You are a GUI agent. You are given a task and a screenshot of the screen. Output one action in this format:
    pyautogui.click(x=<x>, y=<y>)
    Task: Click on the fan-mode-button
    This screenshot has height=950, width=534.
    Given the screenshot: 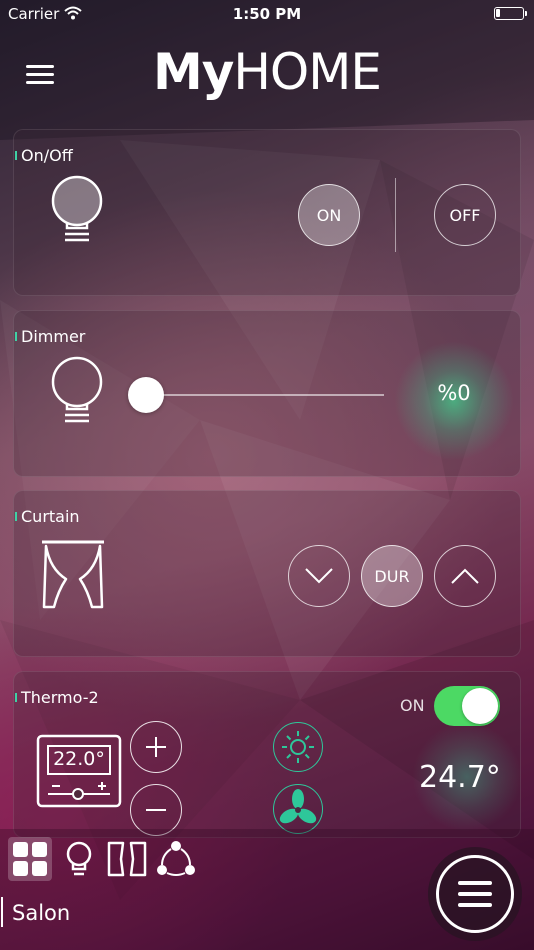 What is the action you would take?
    pyautogui.click(x=298, y=809)
    